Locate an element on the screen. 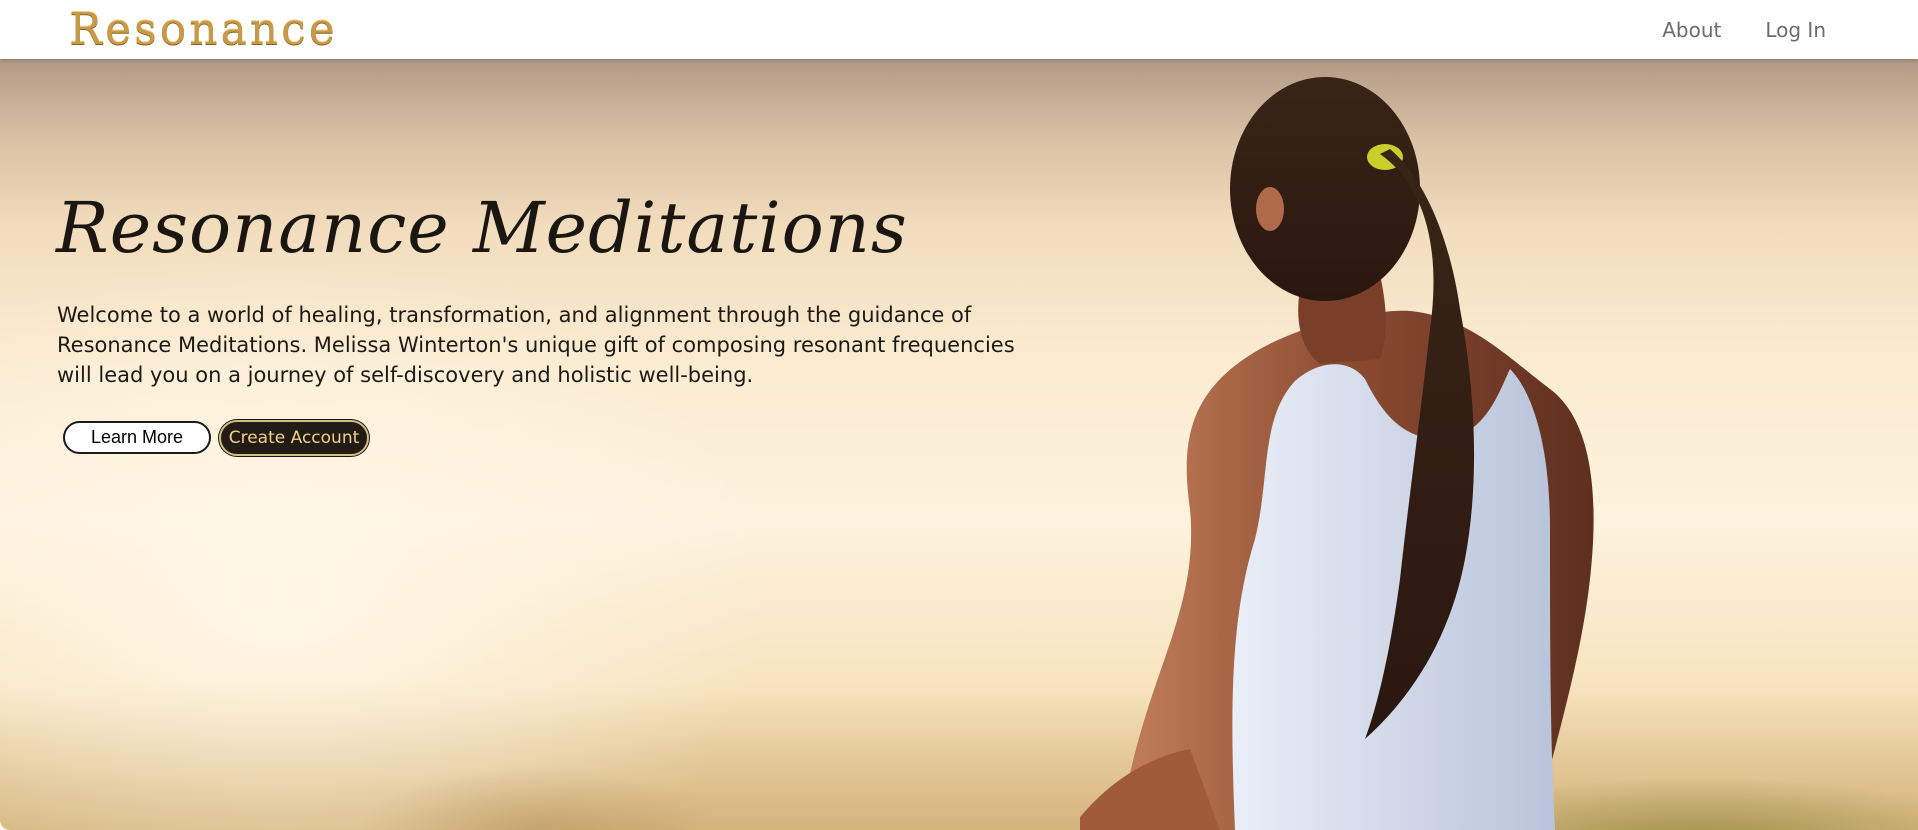 The height and width of the screenshot is (830, 1918). top-navigation-bar: Resonance About Log In is located at coordinates (959, 29).